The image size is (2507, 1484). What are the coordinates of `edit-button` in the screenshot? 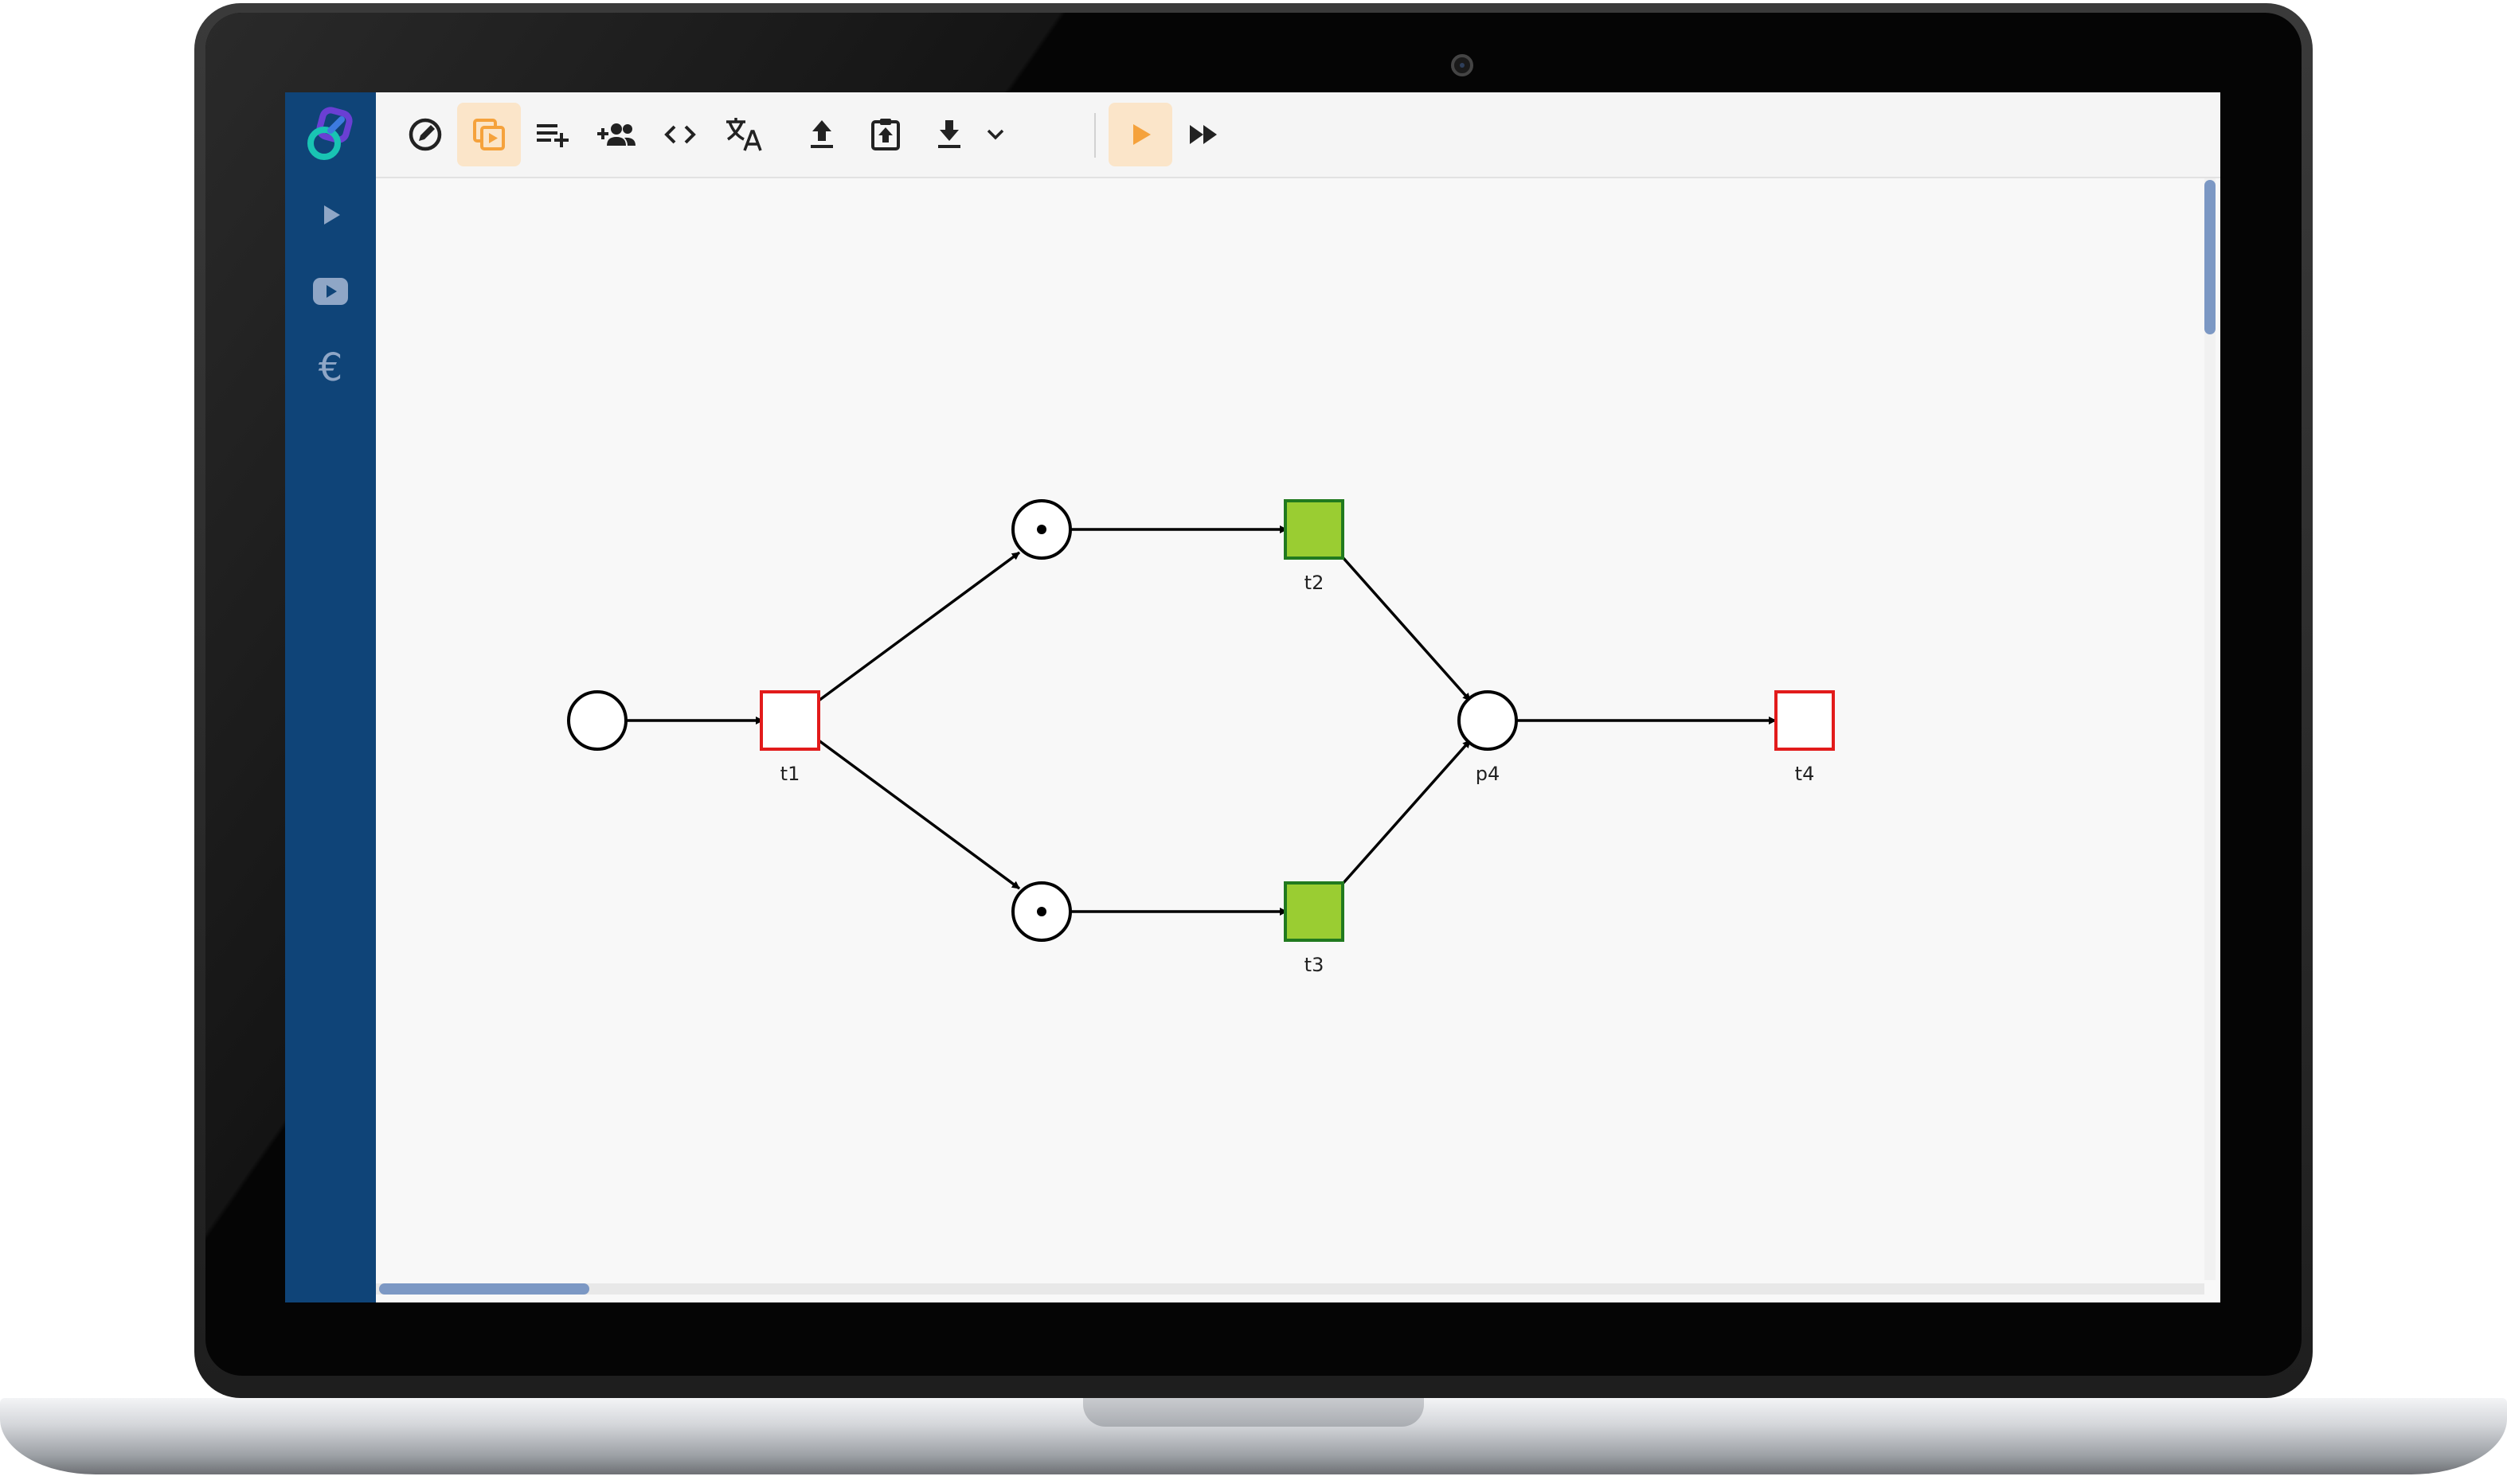 It's located at (425, 134).